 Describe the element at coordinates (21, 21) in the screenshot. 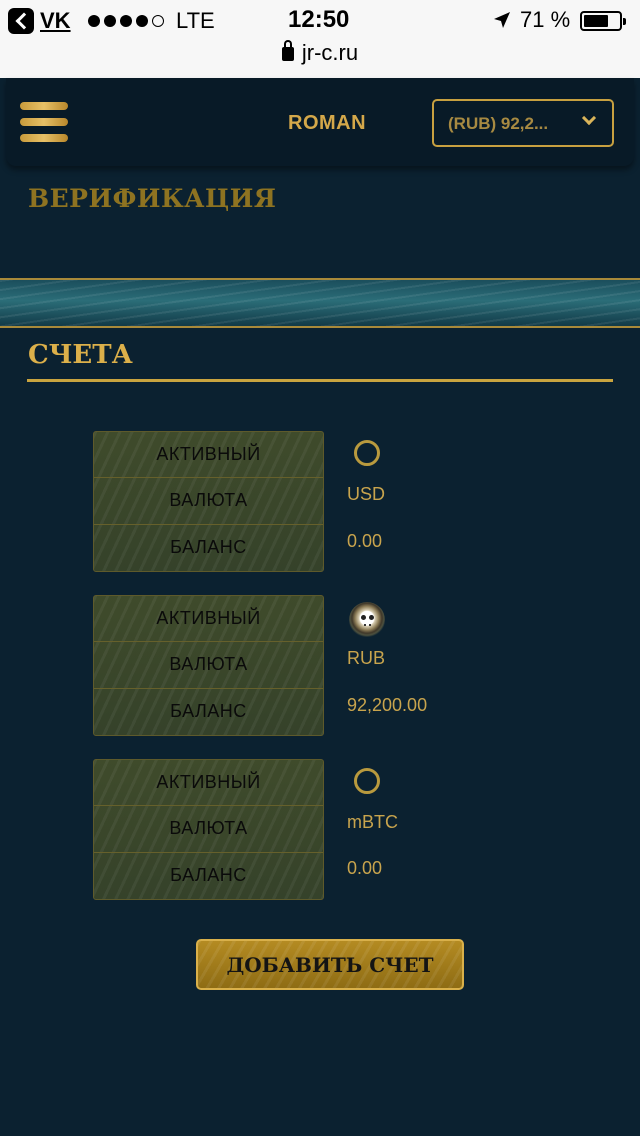

I see `back-arrow-icon` at that location.